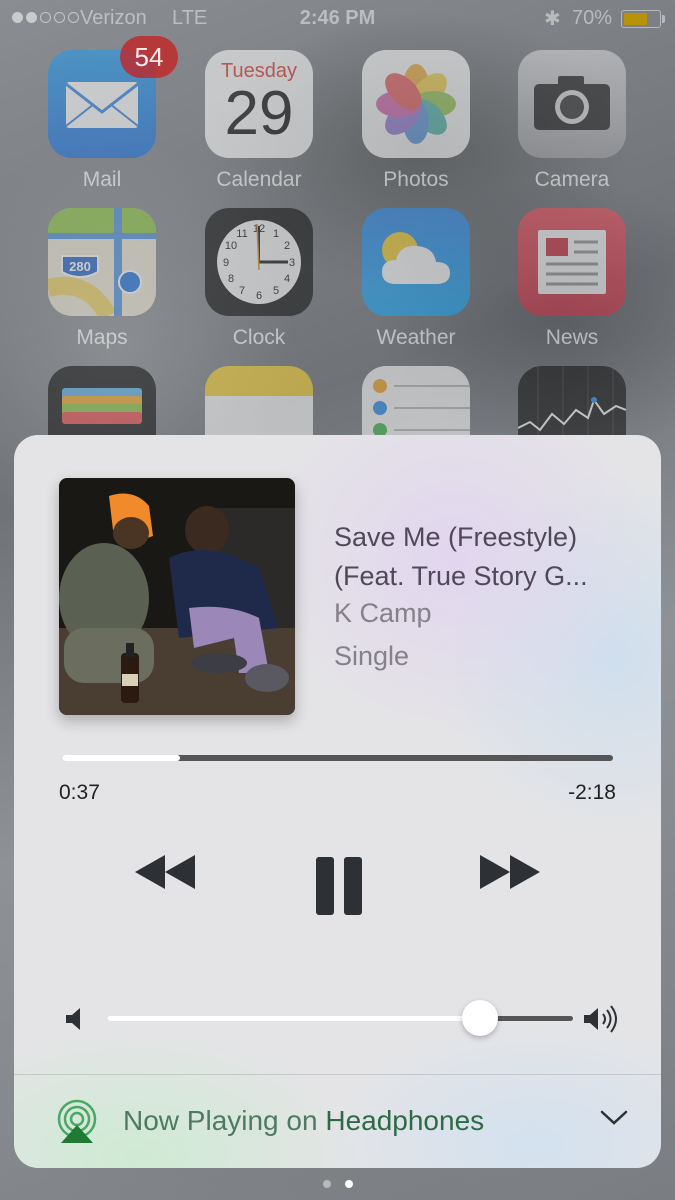  I want to click on highway-sign-number: 280, so click(80, 266).